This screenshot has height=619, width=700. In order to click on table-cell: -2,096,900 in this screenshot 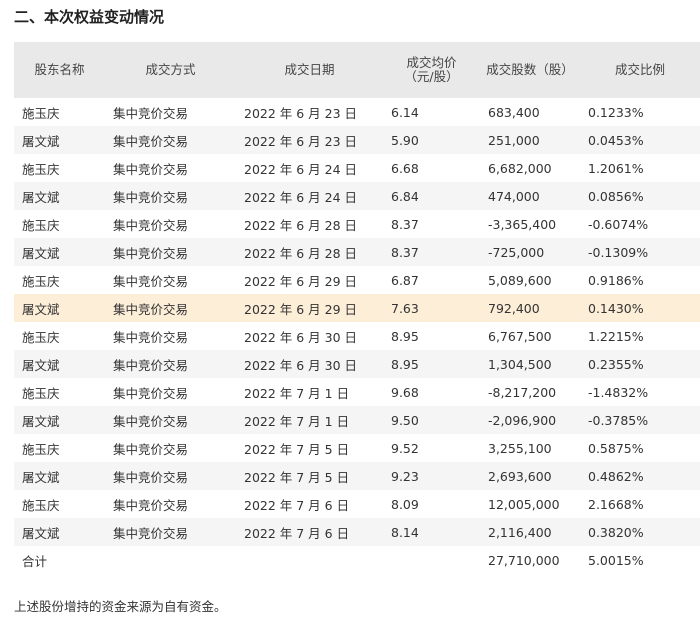, I will do `click(530, 420)`.